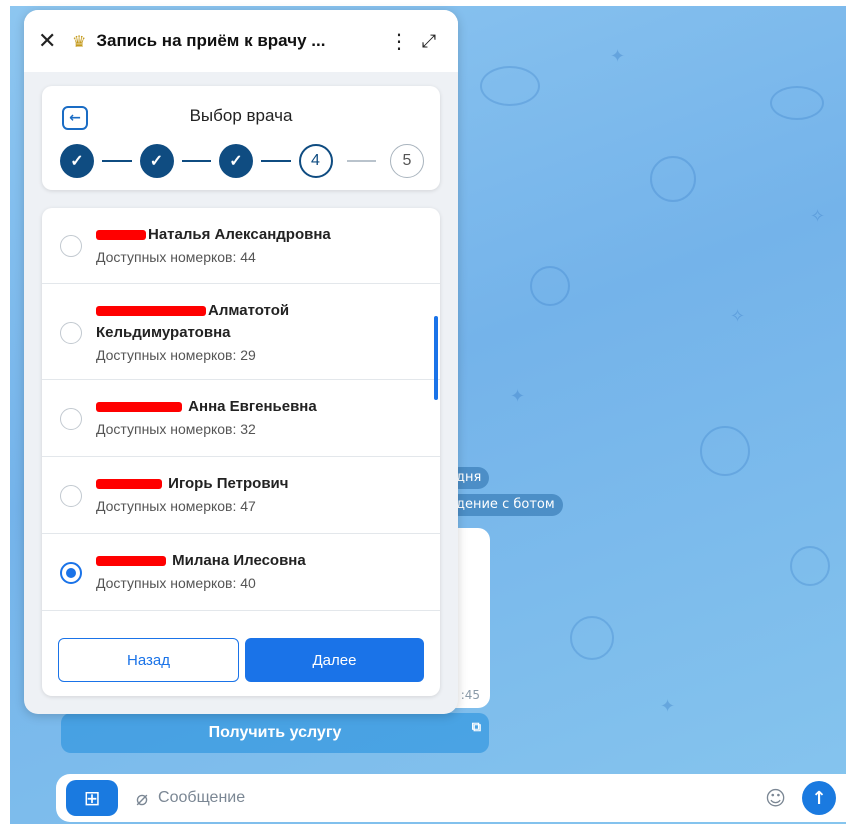 The height and width of the screenshot is (824, 846). Describe the element at coordinates (148, 660) in the screenshot. I see `back-button: Назад` at that location.